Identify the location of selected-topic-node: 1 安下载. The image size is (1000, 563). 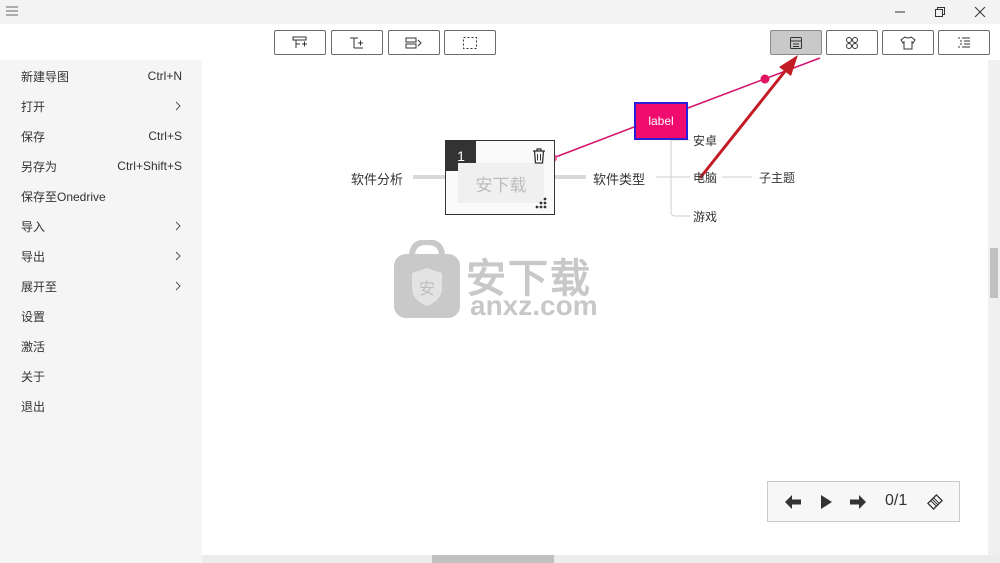
(500, 177).